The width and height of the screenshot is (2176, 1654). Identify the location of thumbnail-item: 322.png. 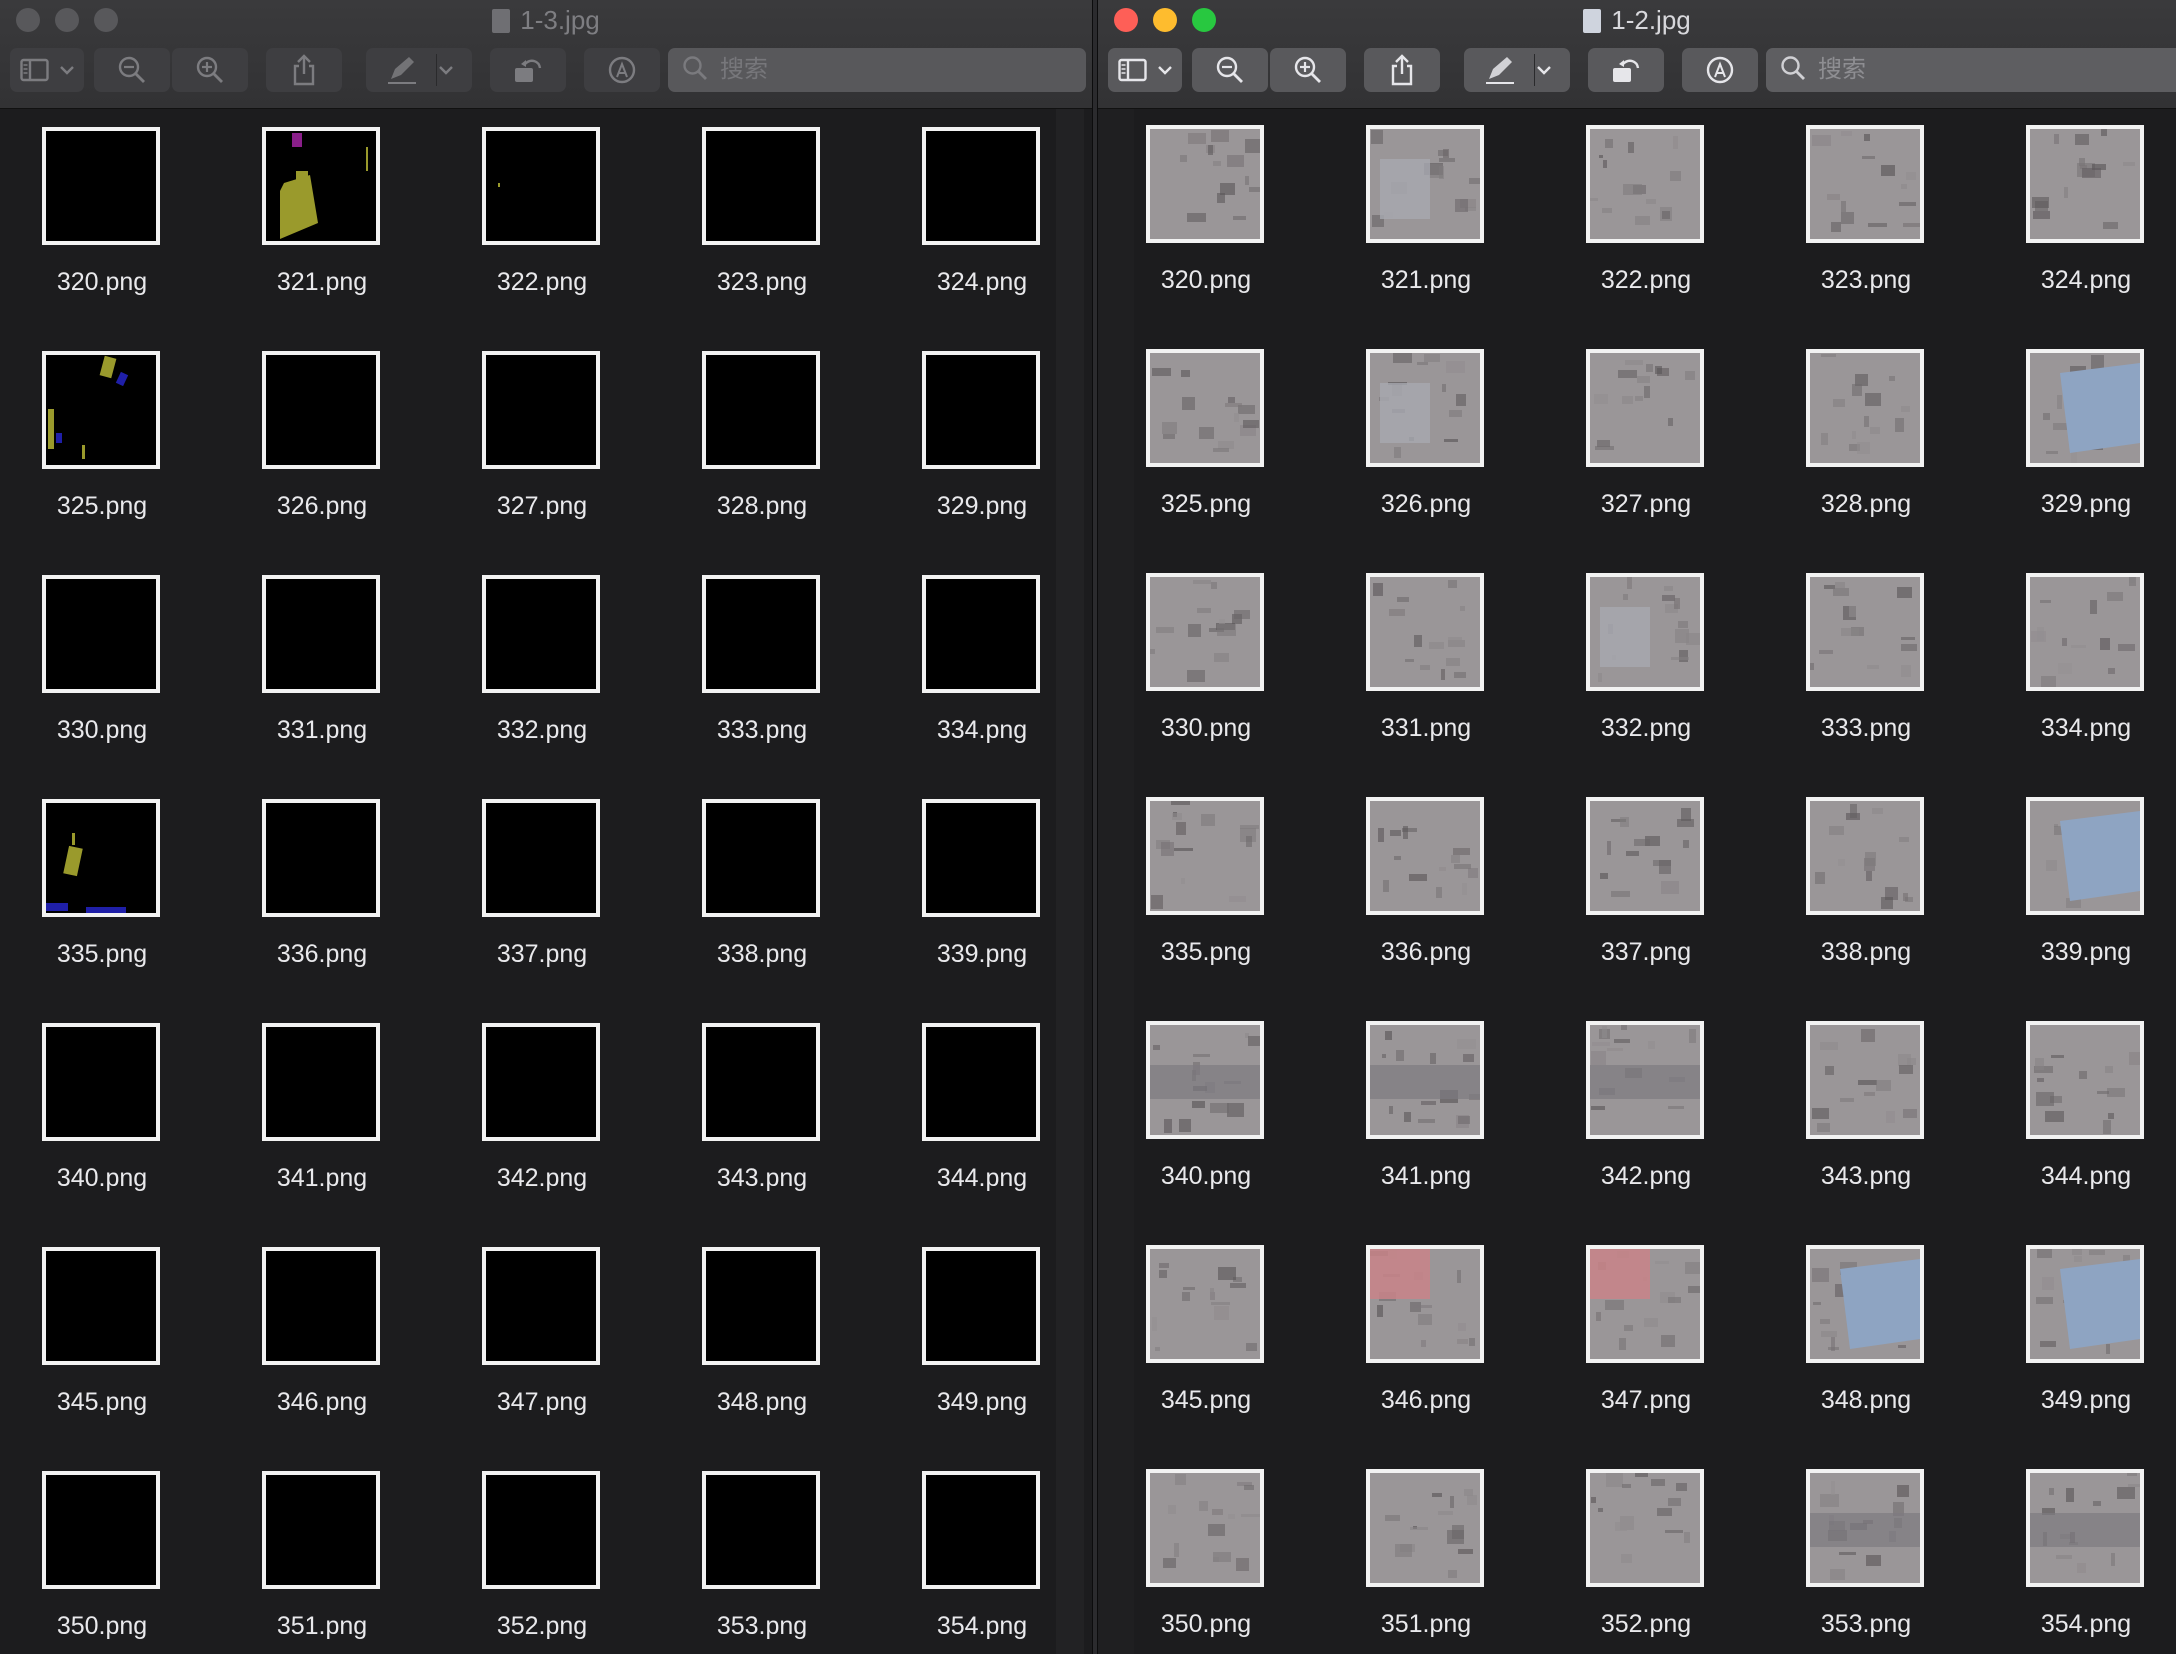
(542, 227).